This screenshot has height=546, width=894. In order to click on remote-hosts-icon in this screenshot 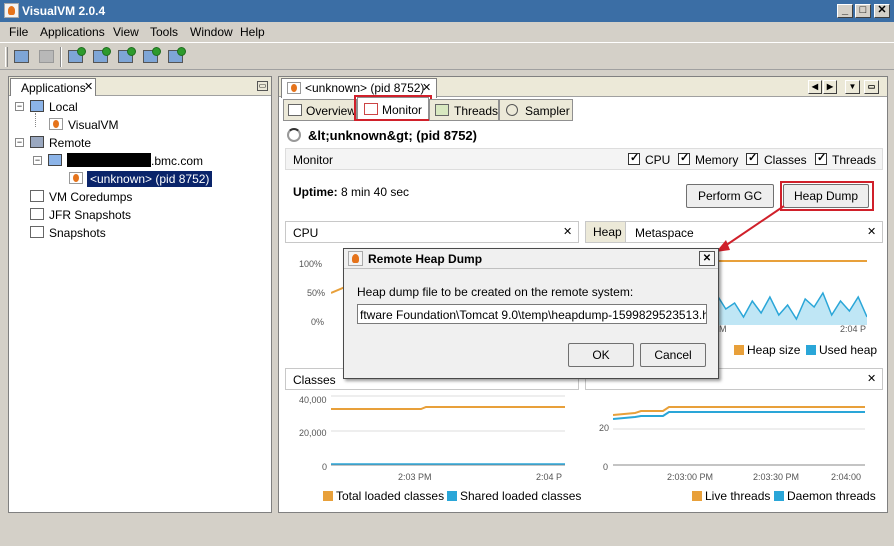, I will do `click(37, 142)`.